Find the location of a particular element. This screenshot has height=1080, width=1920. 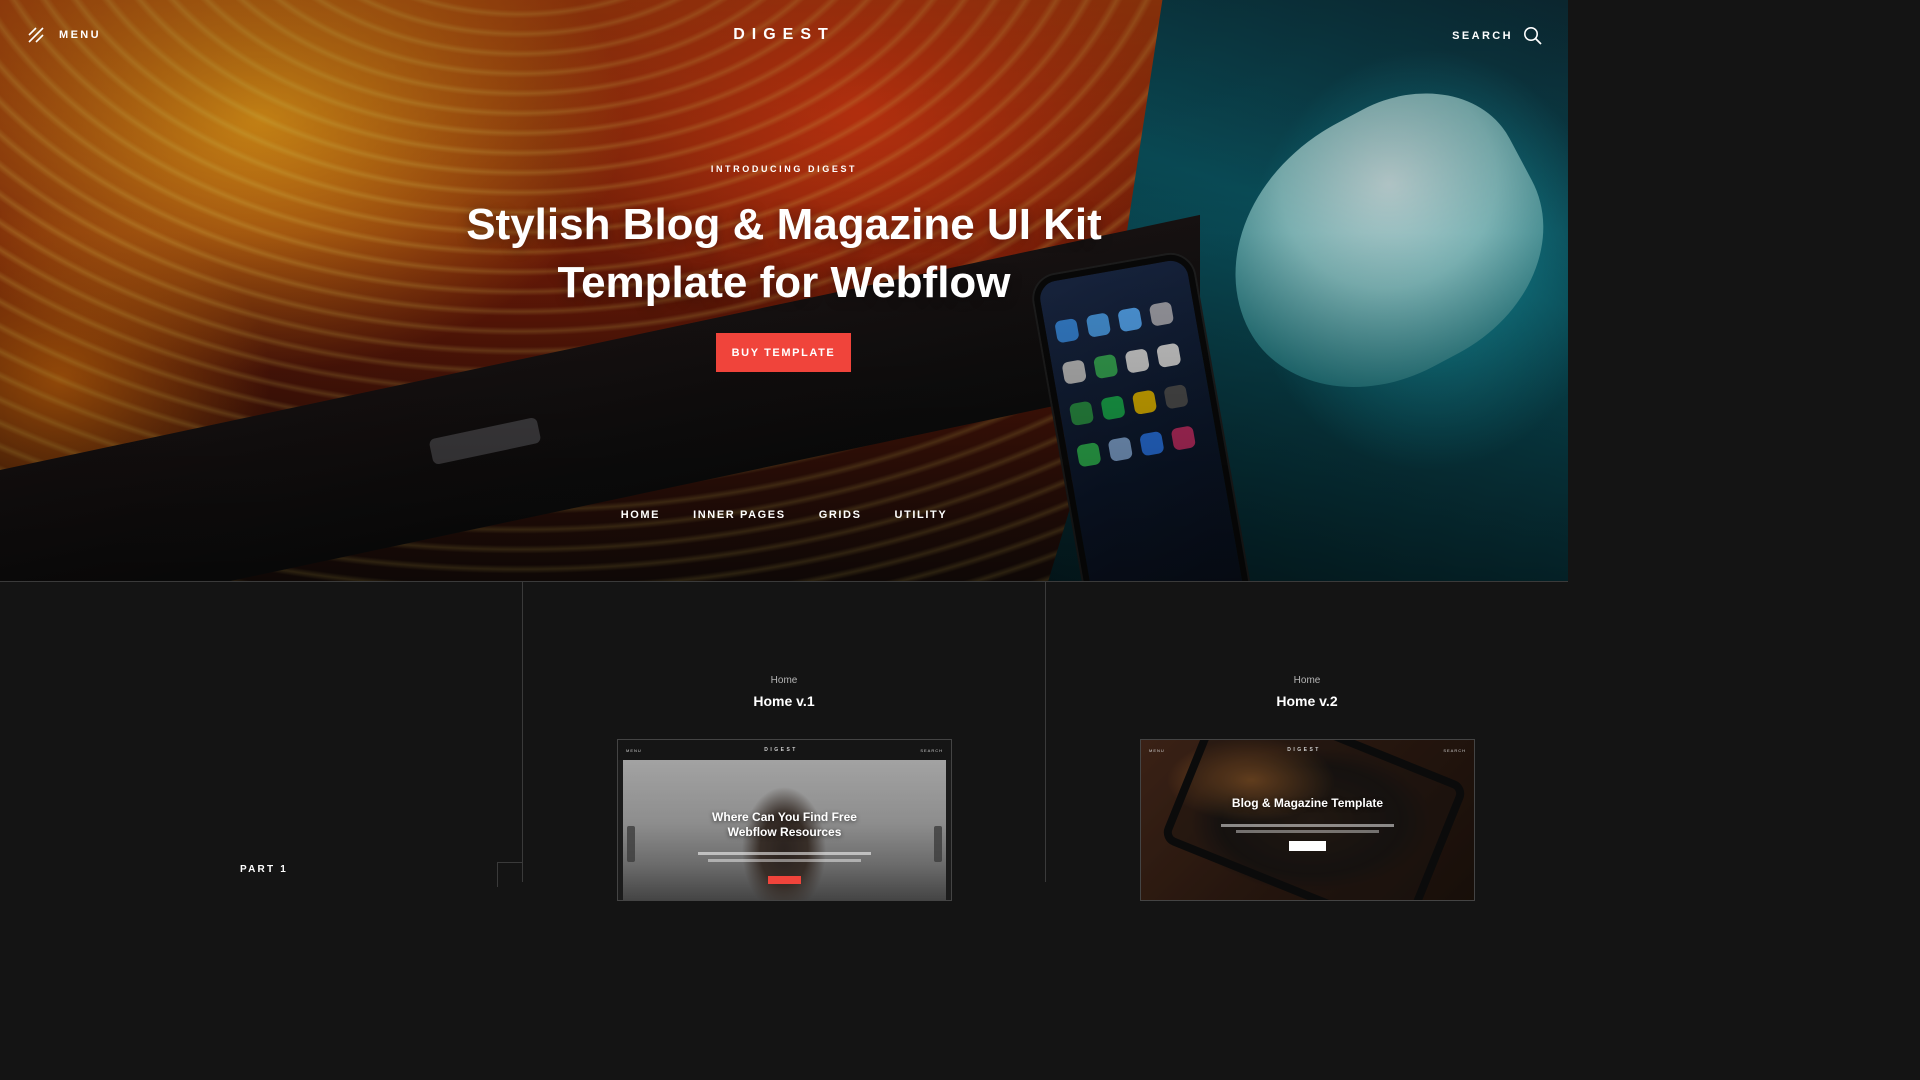

search-button: SEARCH is located at coordinates (1497, 35).